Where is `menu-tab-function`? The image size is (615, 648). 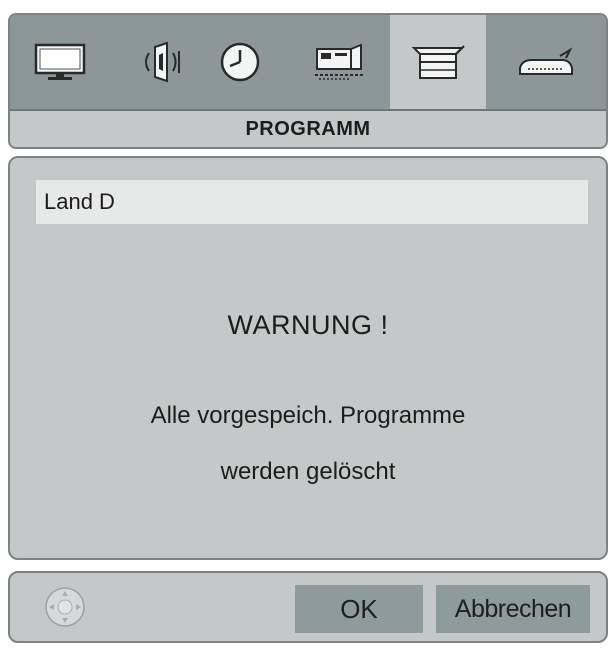 menu-tab-function is located at coordinates (339, 62).